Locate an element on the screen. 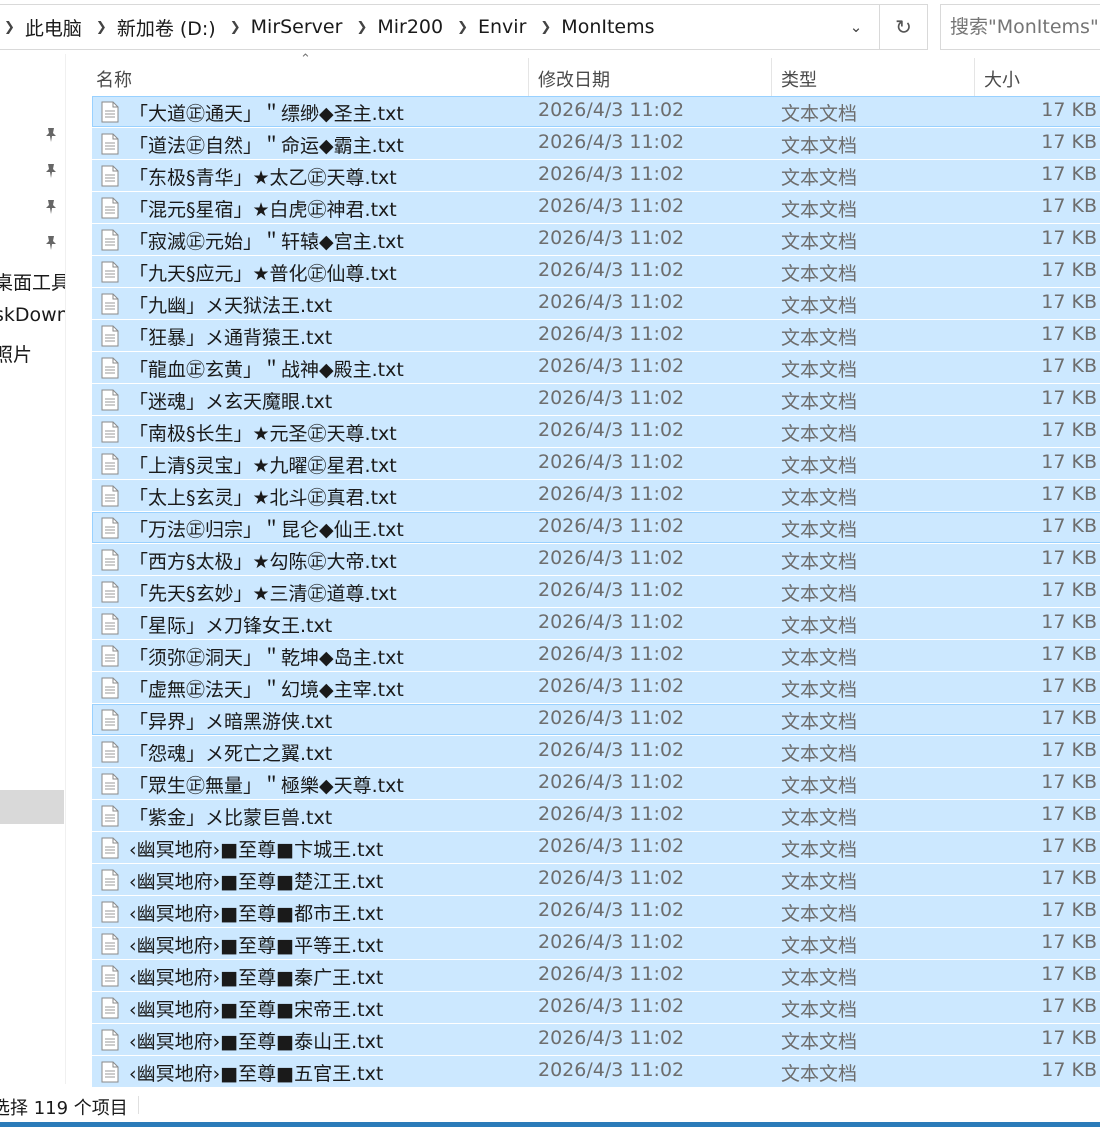 The image size is (1100, 1127). table-row: 「星际」メ刀锋女王.txt 2026/4/3 11:02 文本文档 17 KB is located at coordinates (596, 623).